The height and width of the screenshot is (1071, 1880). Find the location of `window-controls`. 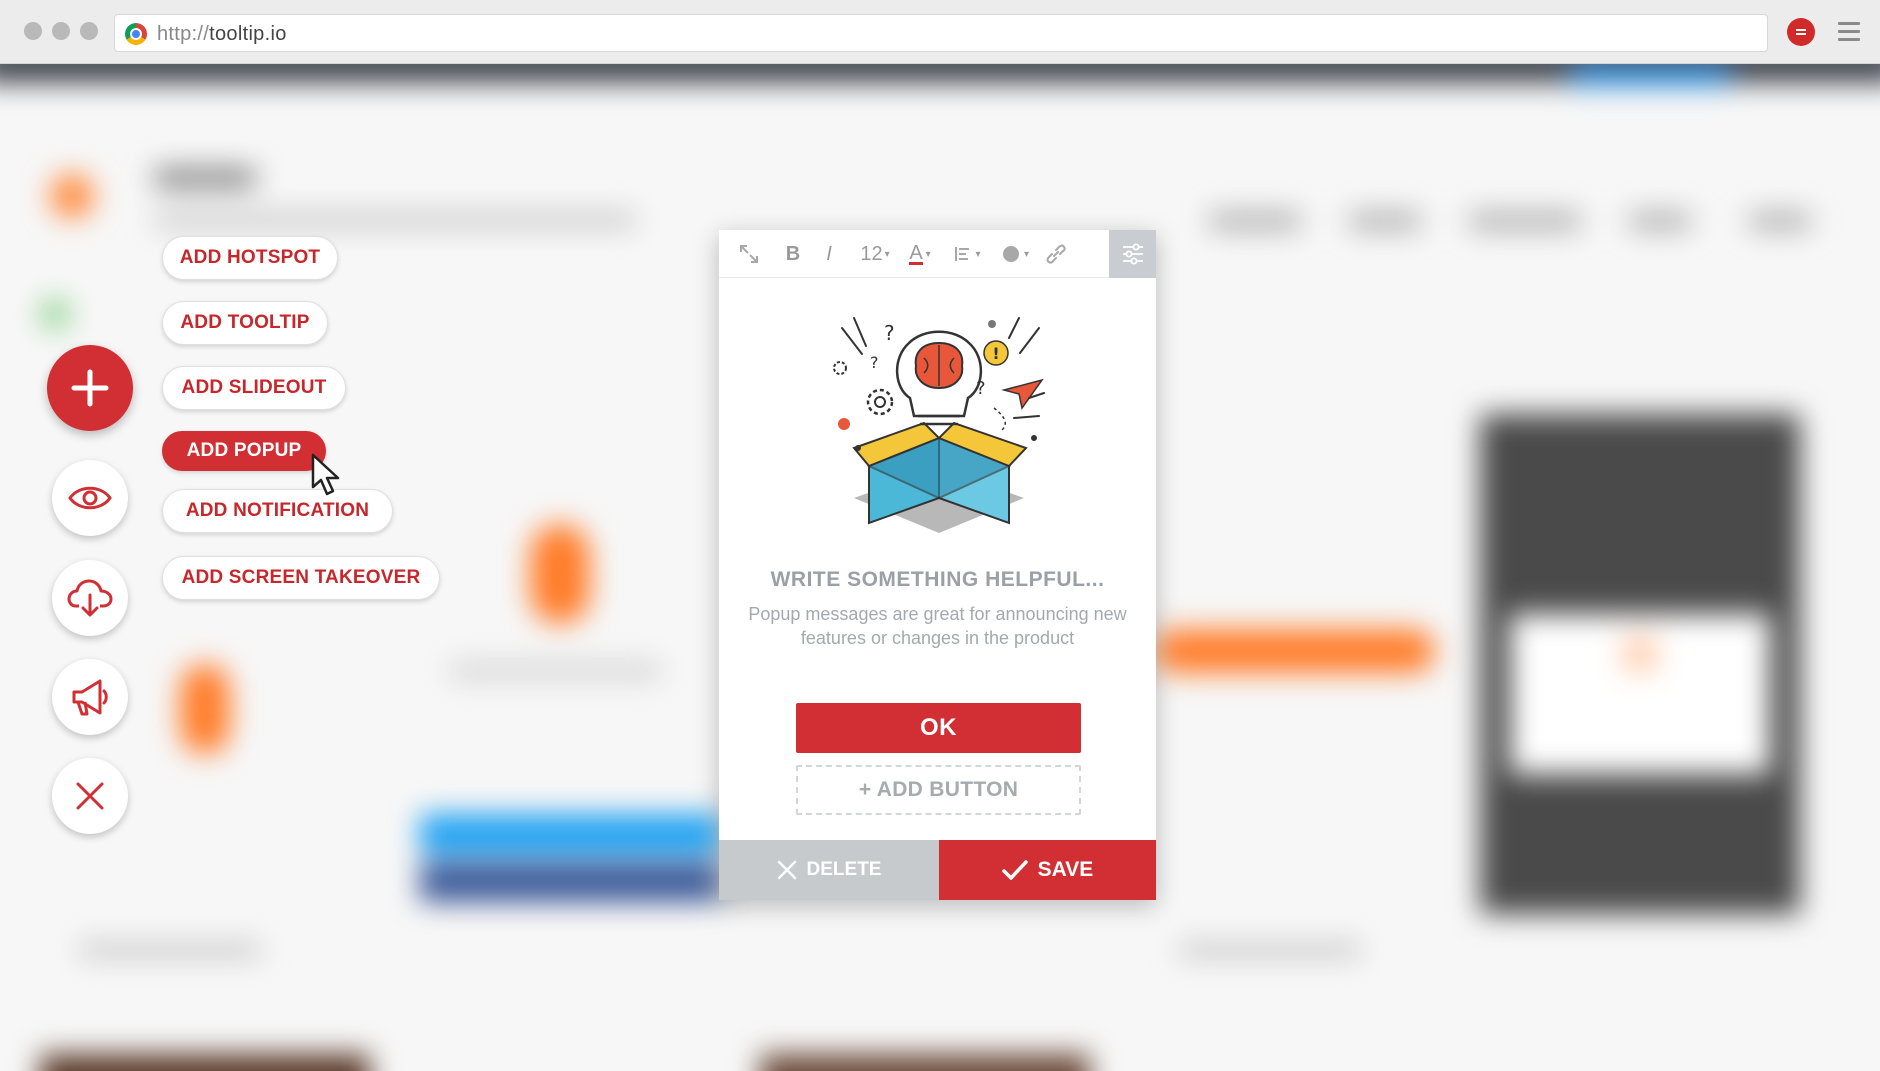

window-controls is located at coordinates (61, 31).